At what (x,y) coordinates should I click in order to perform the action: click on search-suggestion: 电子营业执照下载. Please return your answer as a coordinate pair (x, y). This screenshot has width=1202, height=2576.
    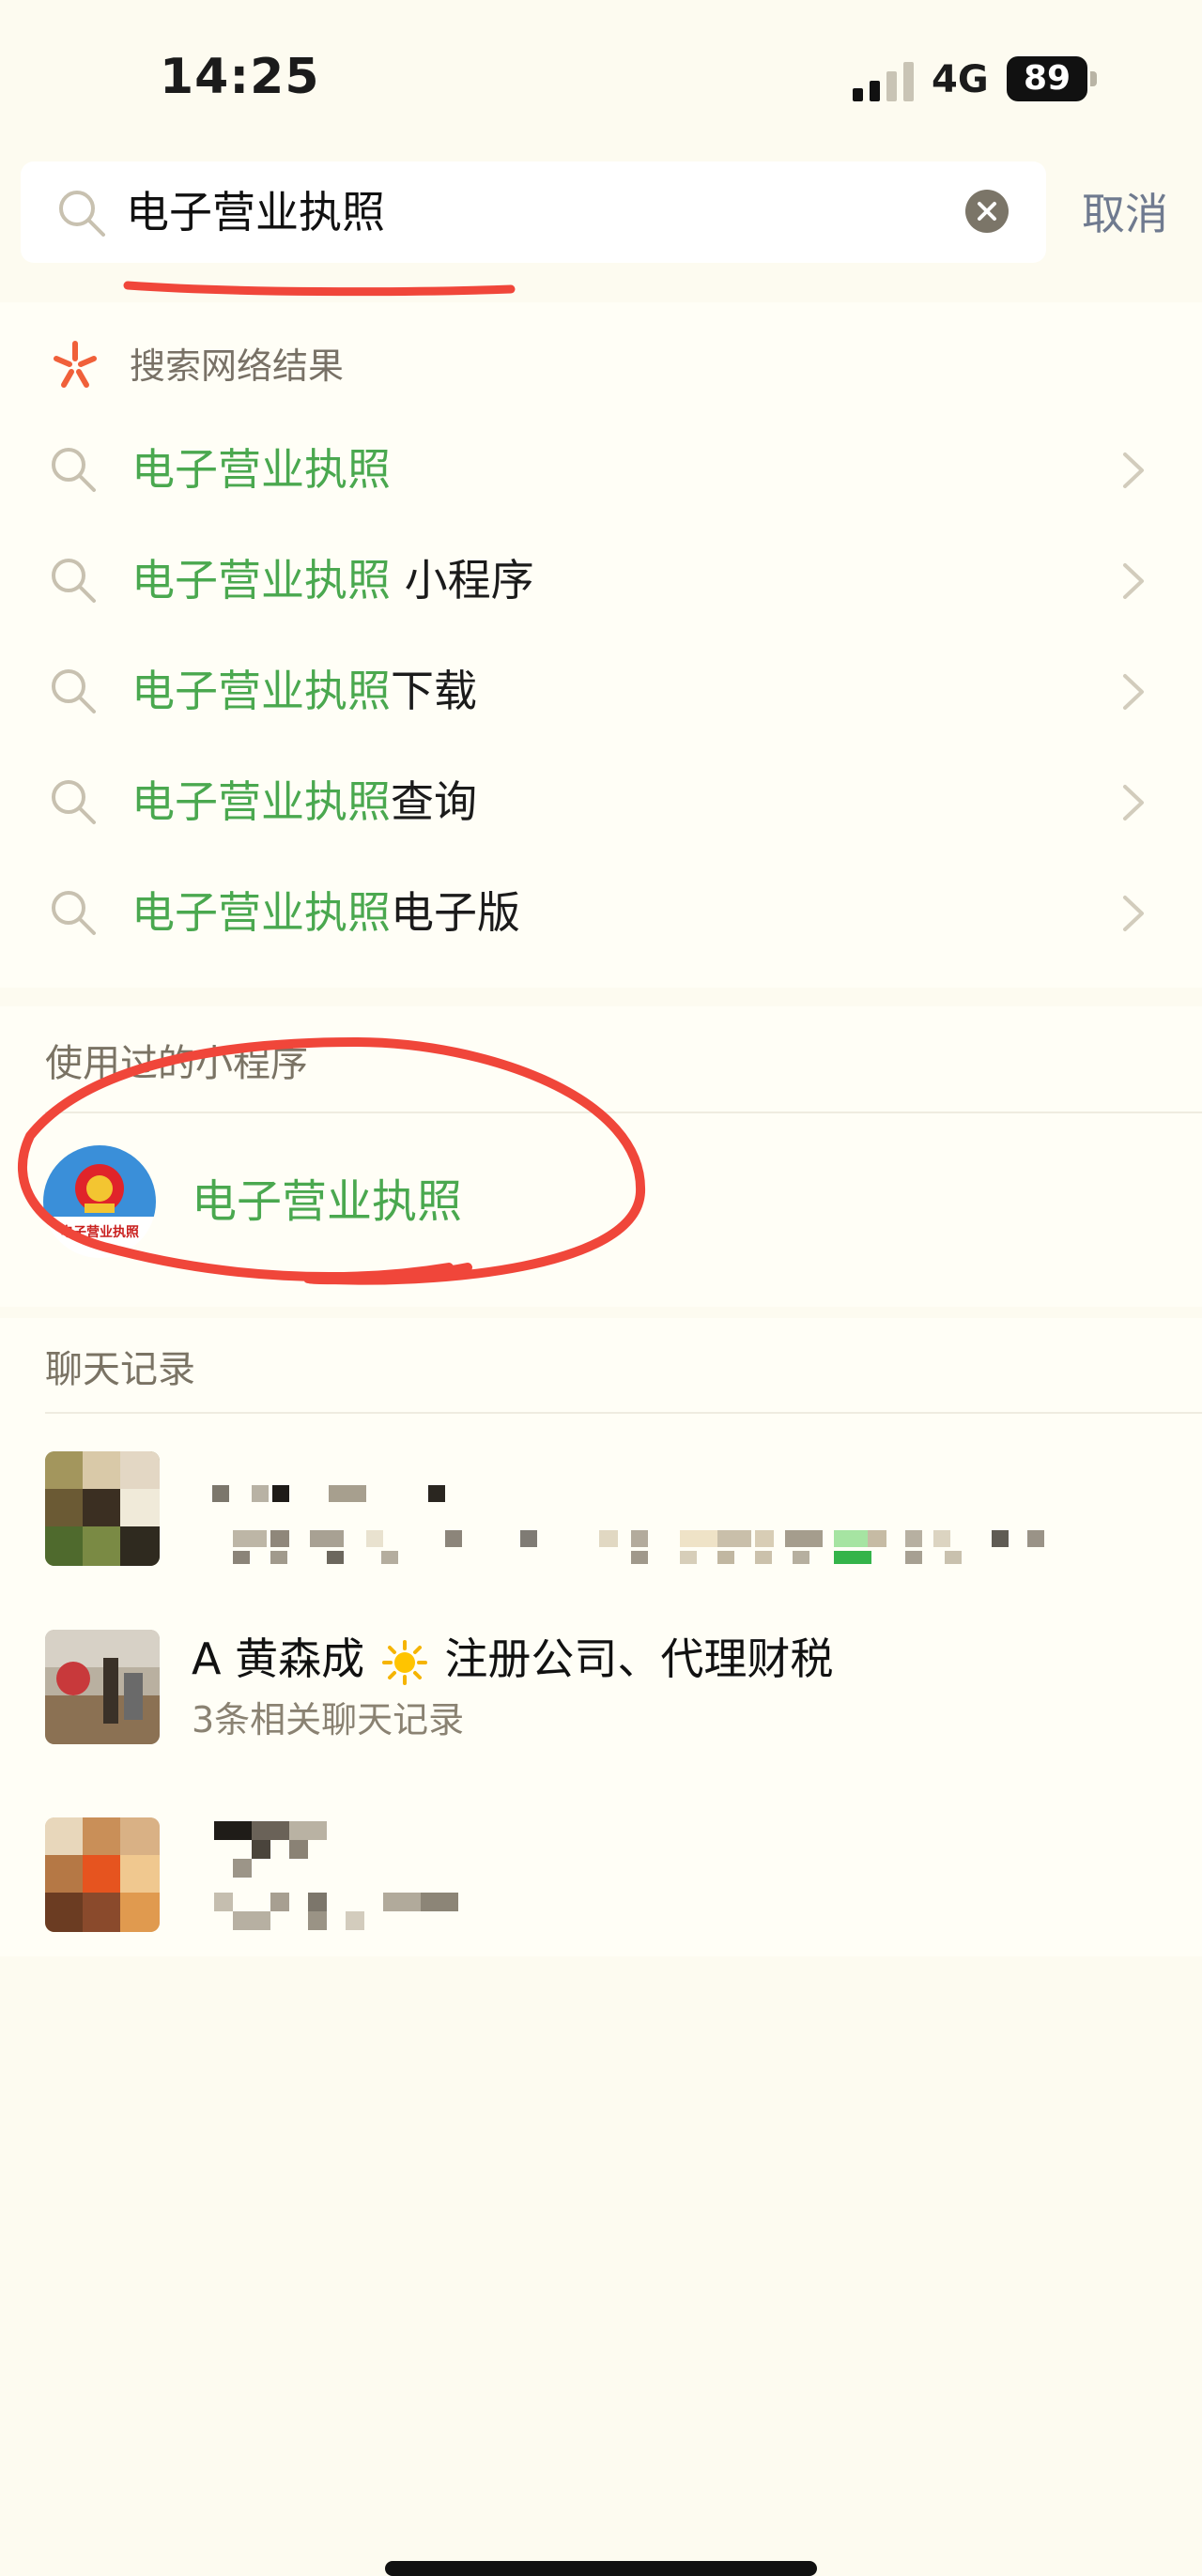
    Looking at the image, I should click on (601, 694).